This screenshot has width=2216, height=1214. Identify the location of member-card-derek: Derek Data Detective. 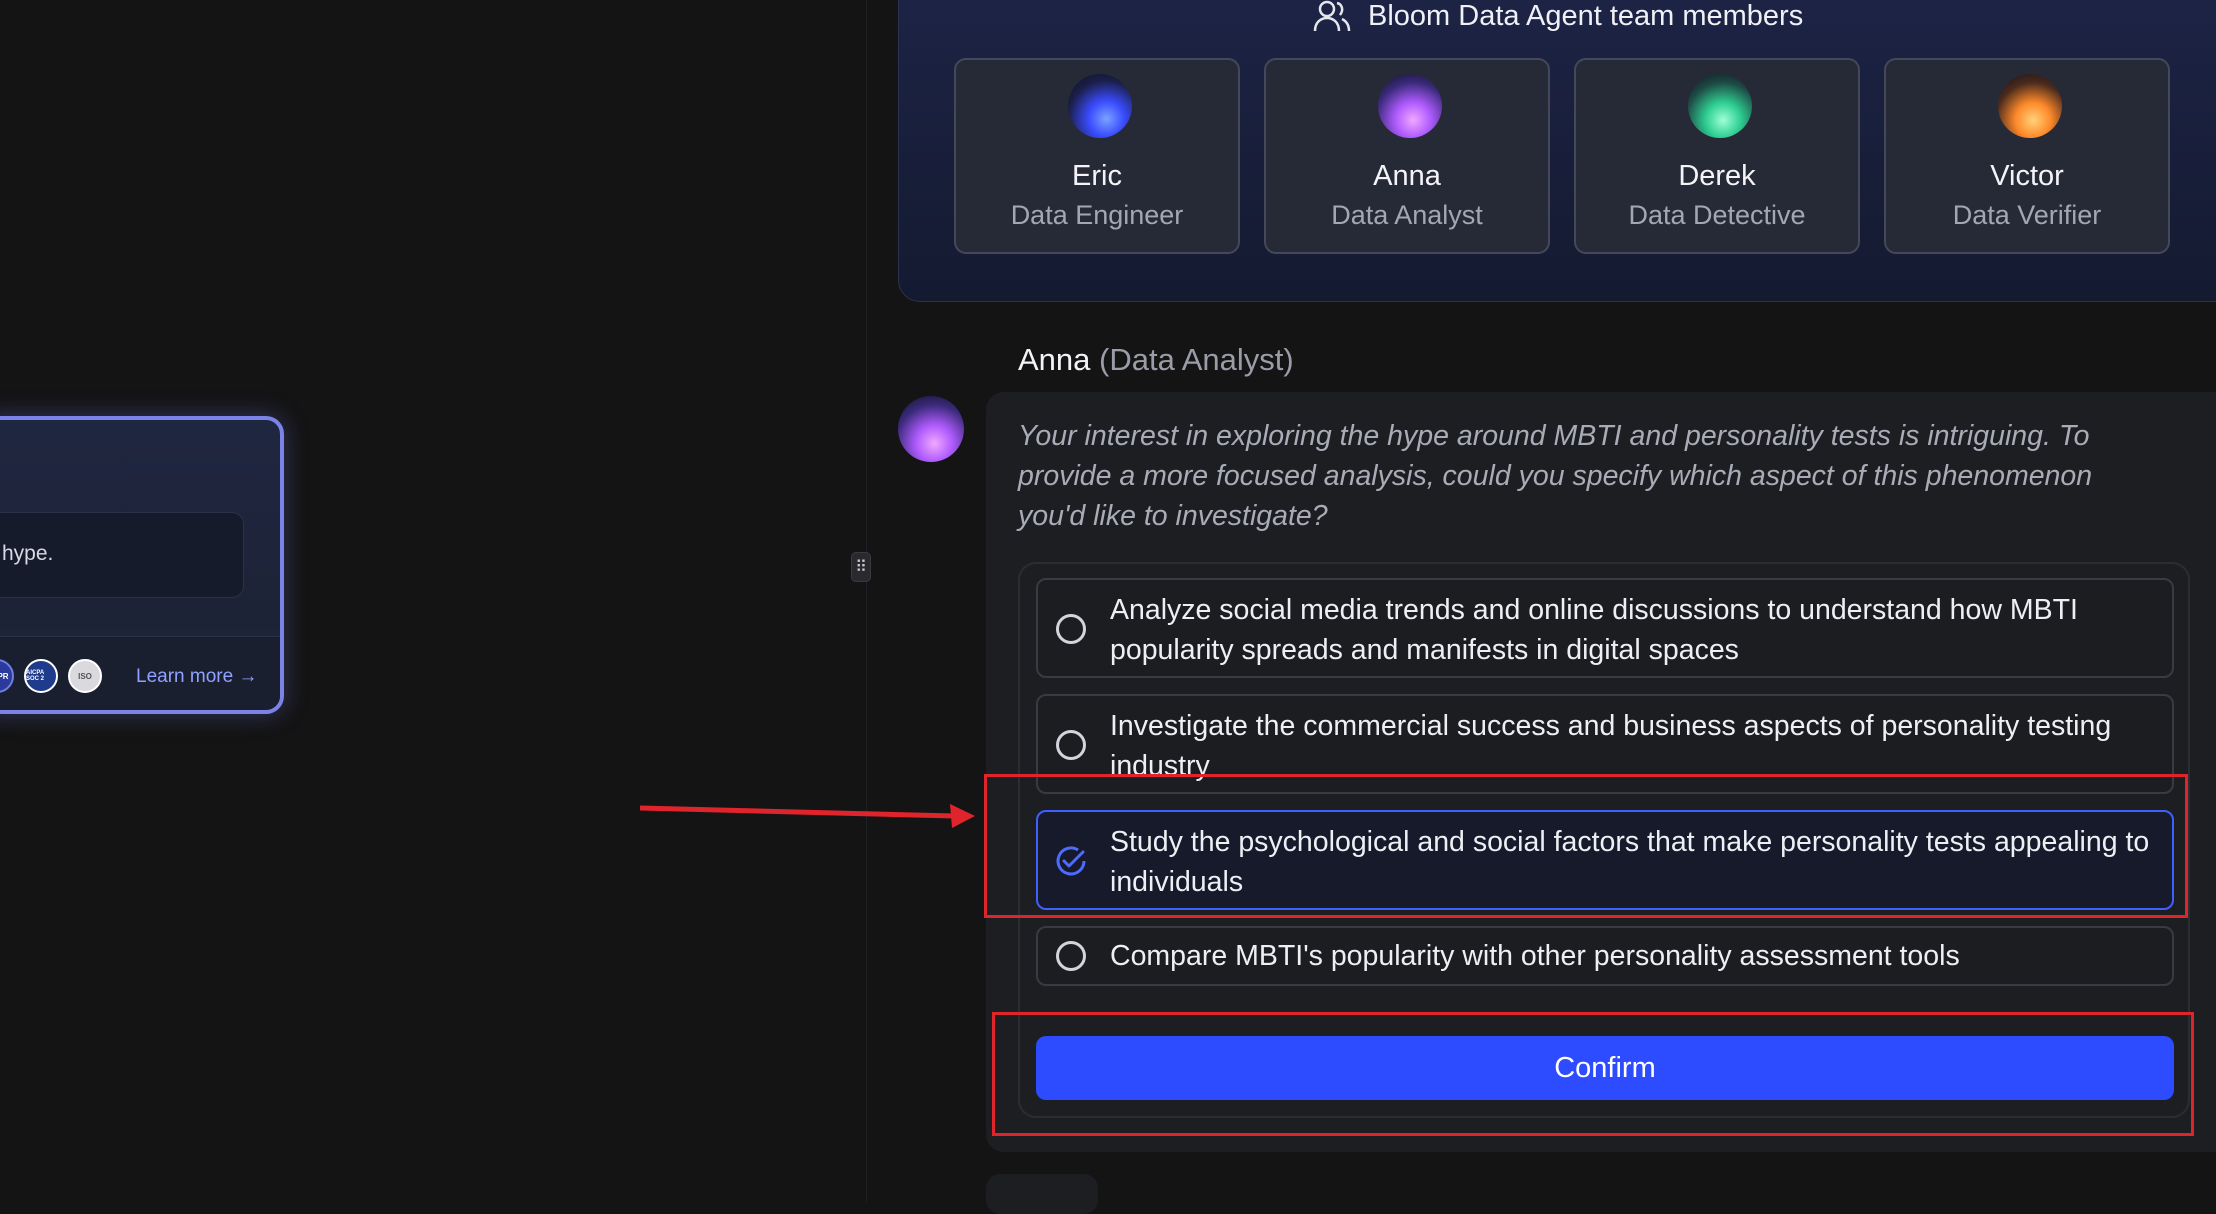
(1717, 156).